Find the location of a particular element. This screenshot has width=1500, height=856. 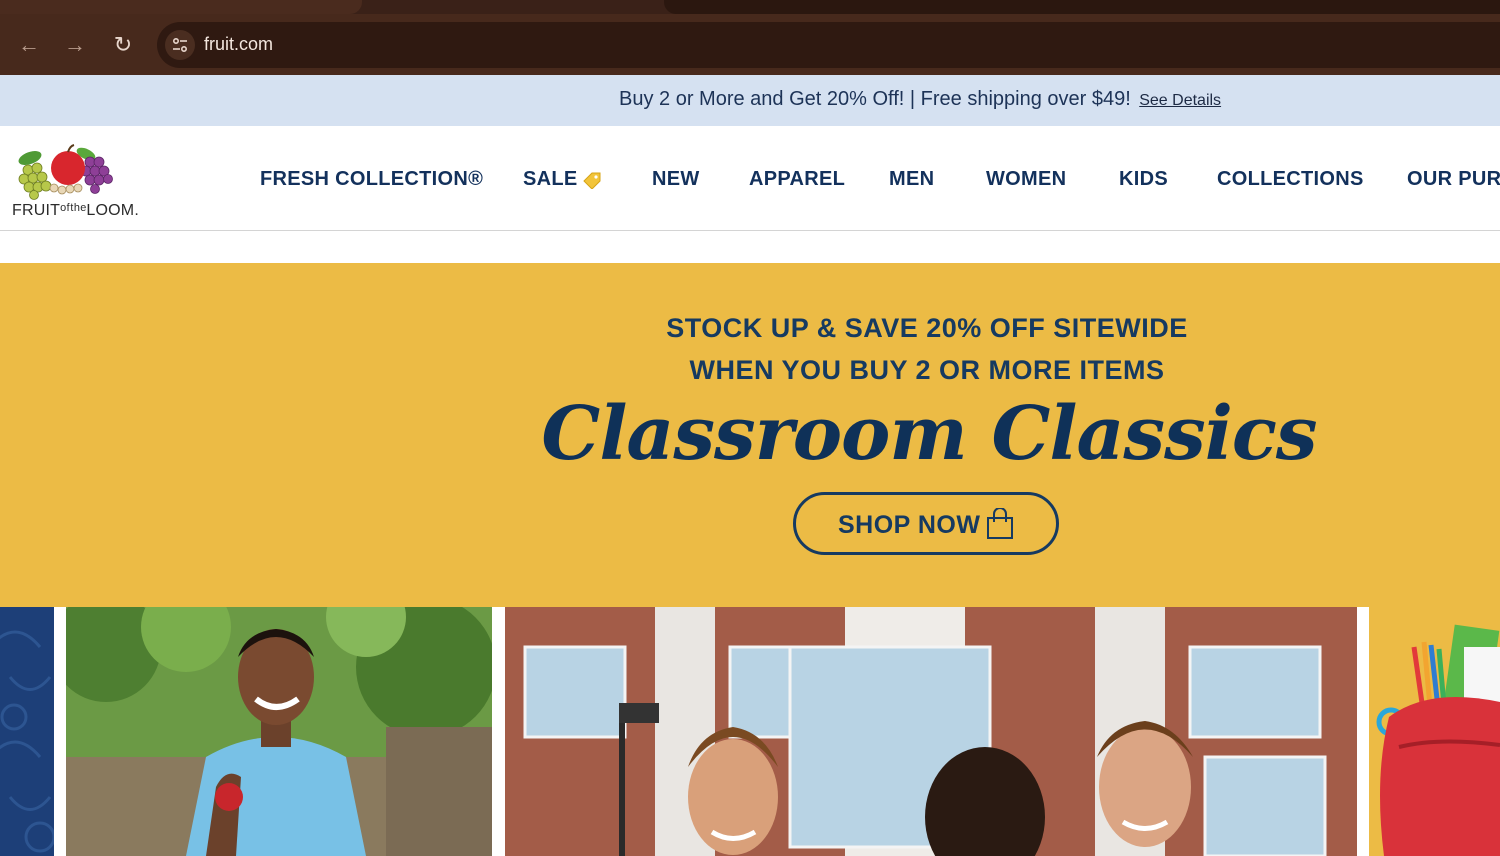

arrow-right-icon: → is located at coordinates (75, 45).